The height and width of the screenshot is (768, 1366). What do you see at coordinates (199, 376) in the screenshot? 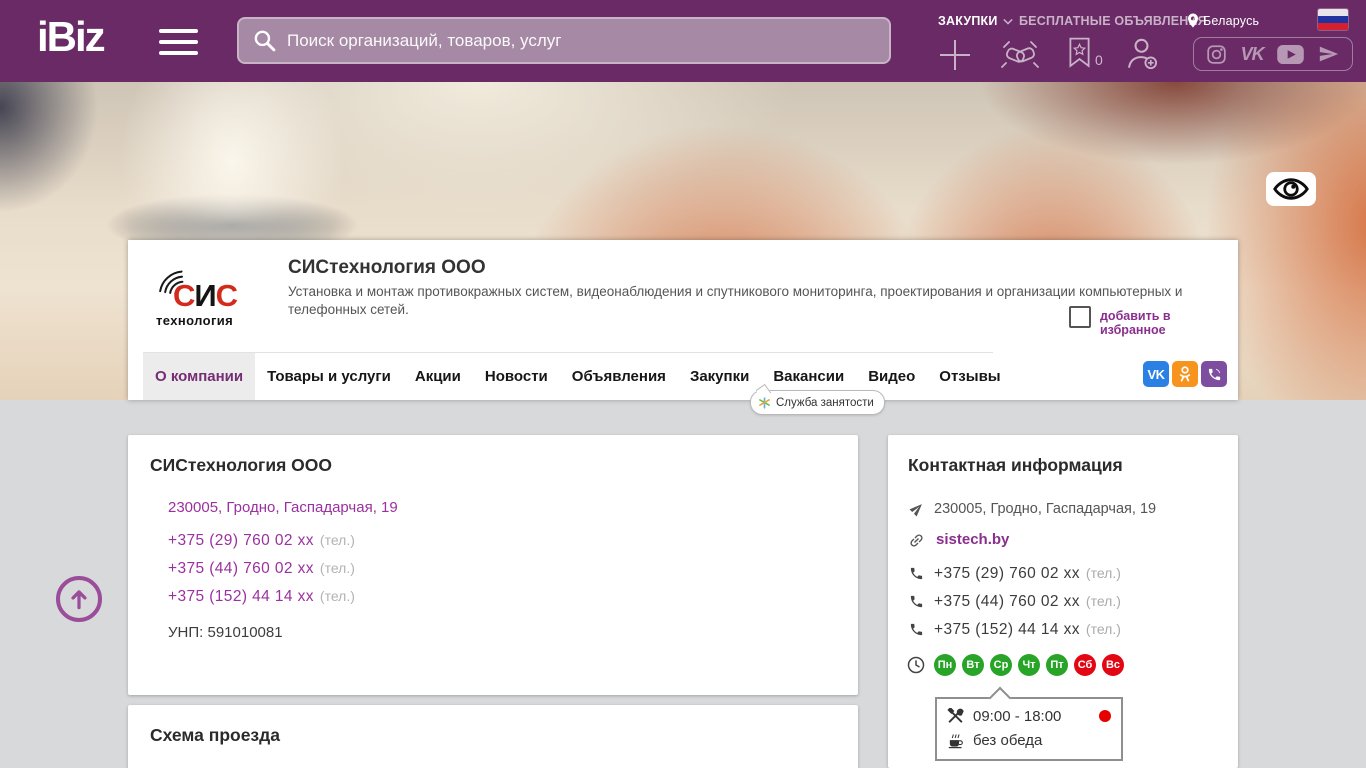
I see `tab-о-компании: О компании` at bounding box center [199, 376].